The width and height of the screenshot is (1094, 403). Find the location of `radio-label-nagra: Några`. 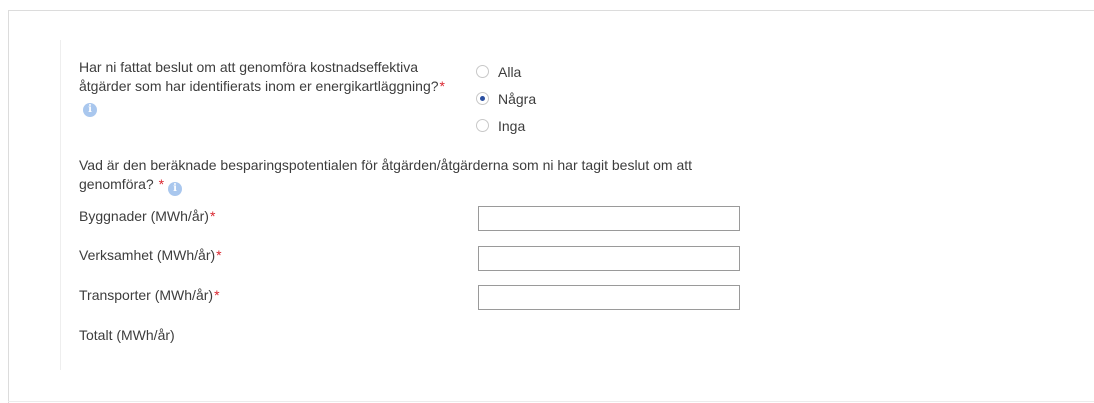

radio-label-nagra: Några is located at coordinates (517, 99).